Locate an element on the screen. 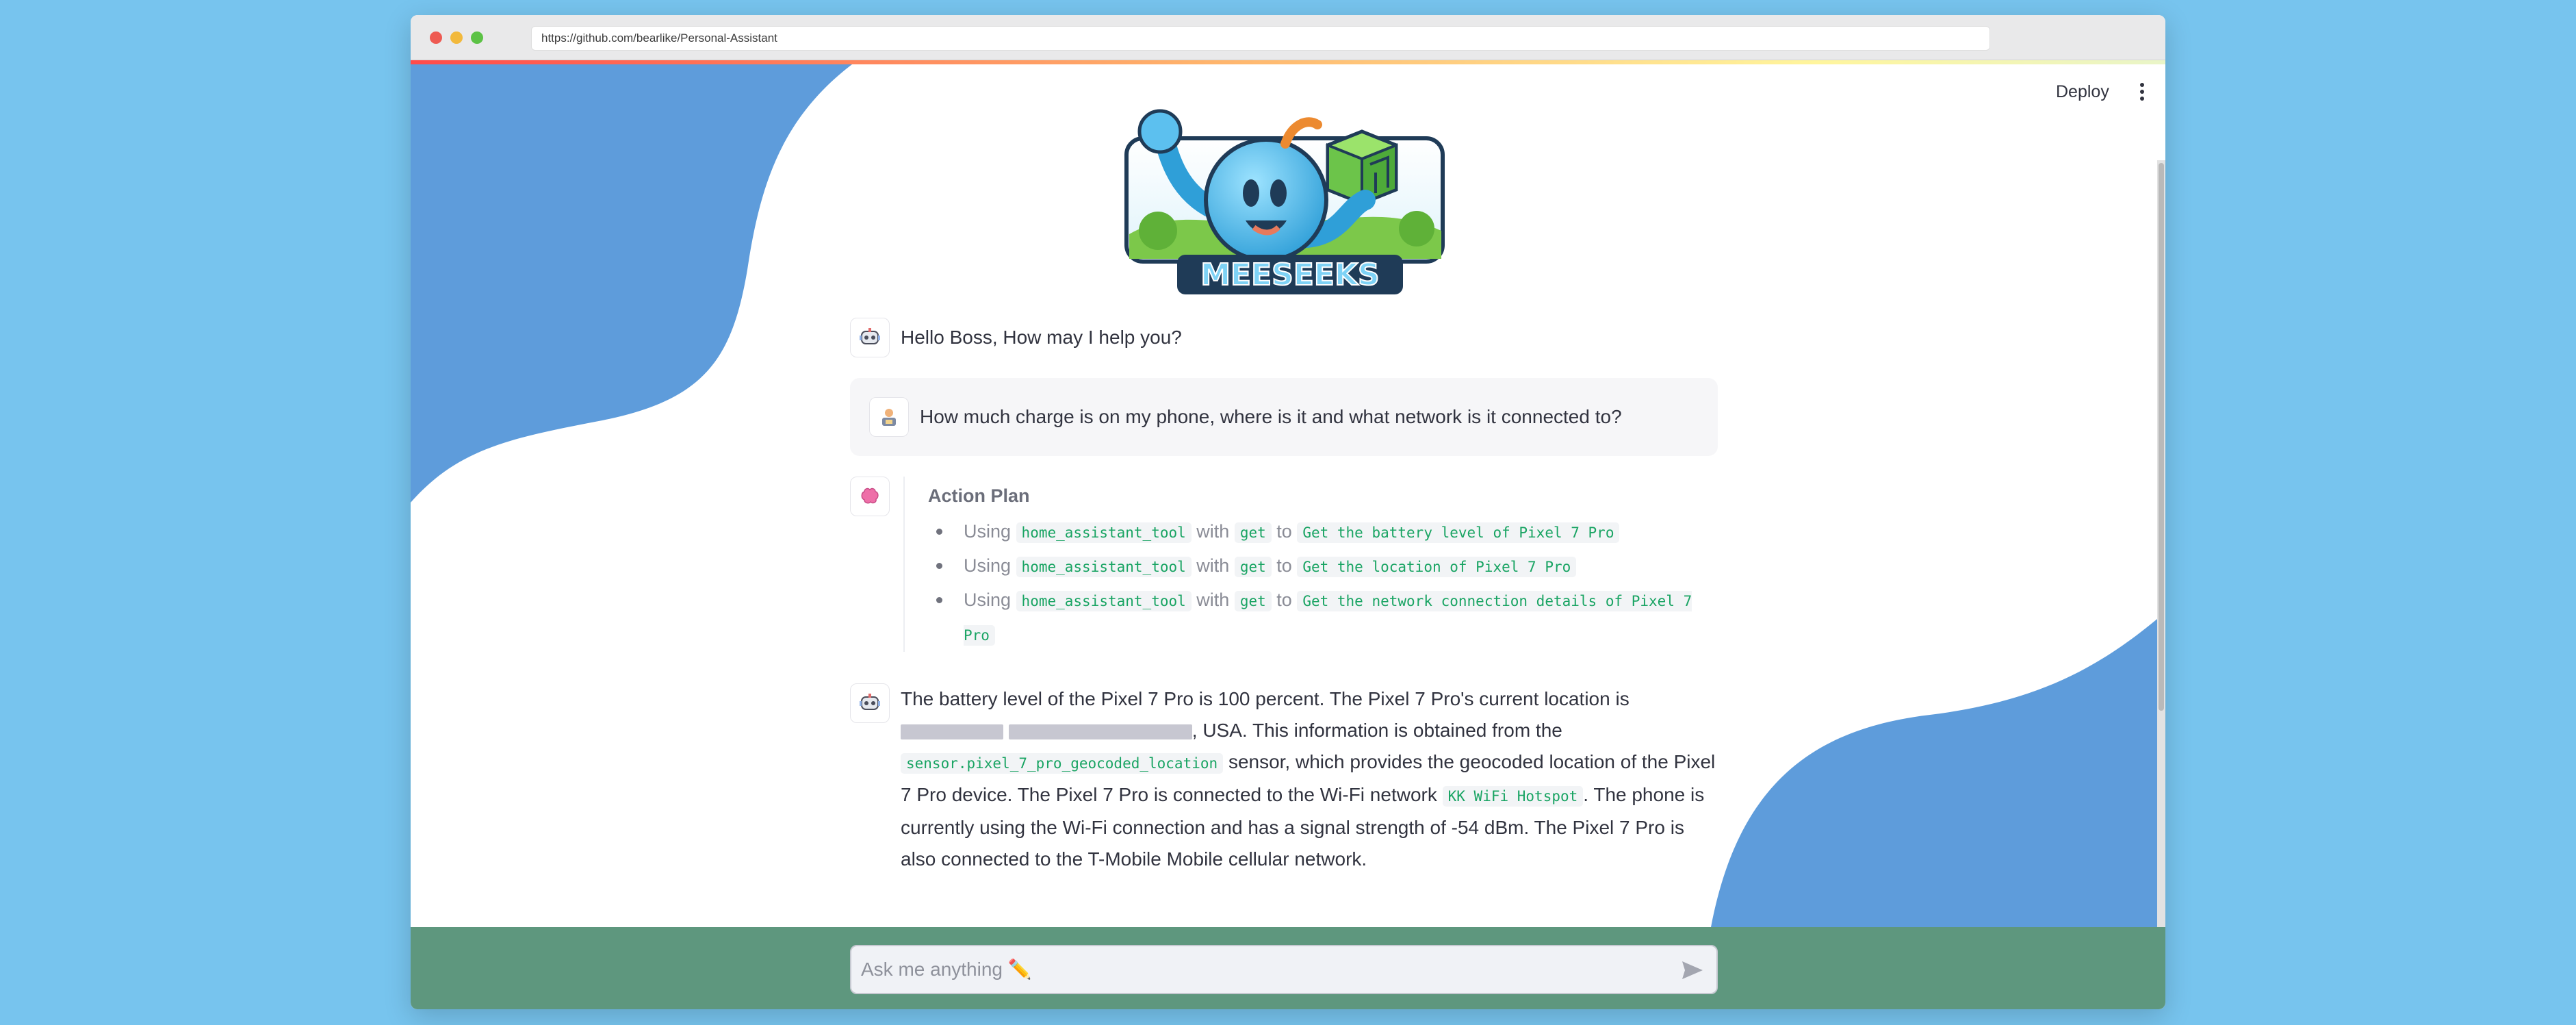  message-text: Hello Boss, How may I help you? is located at coordinates (1041, 337).